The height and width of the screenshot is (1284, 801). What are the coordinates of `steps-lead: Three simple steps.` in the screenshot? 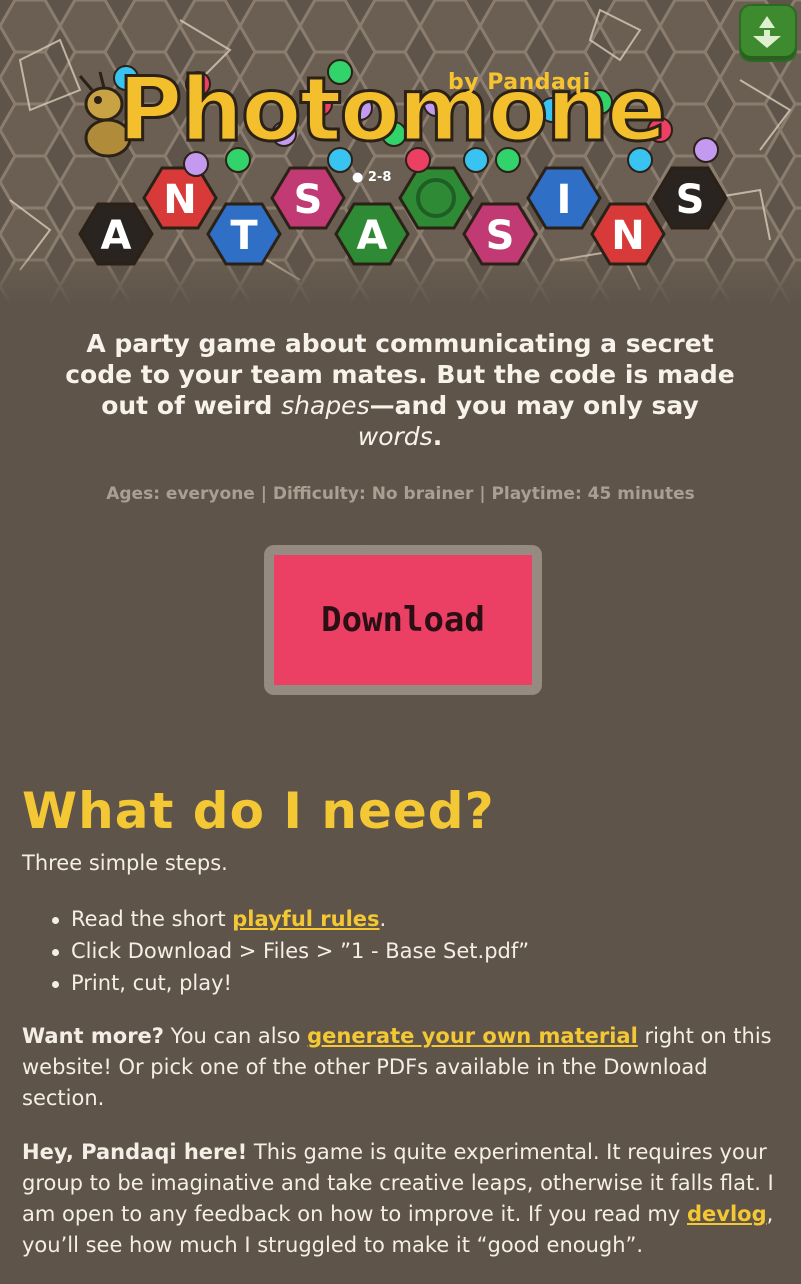 It's located at (125, 863).